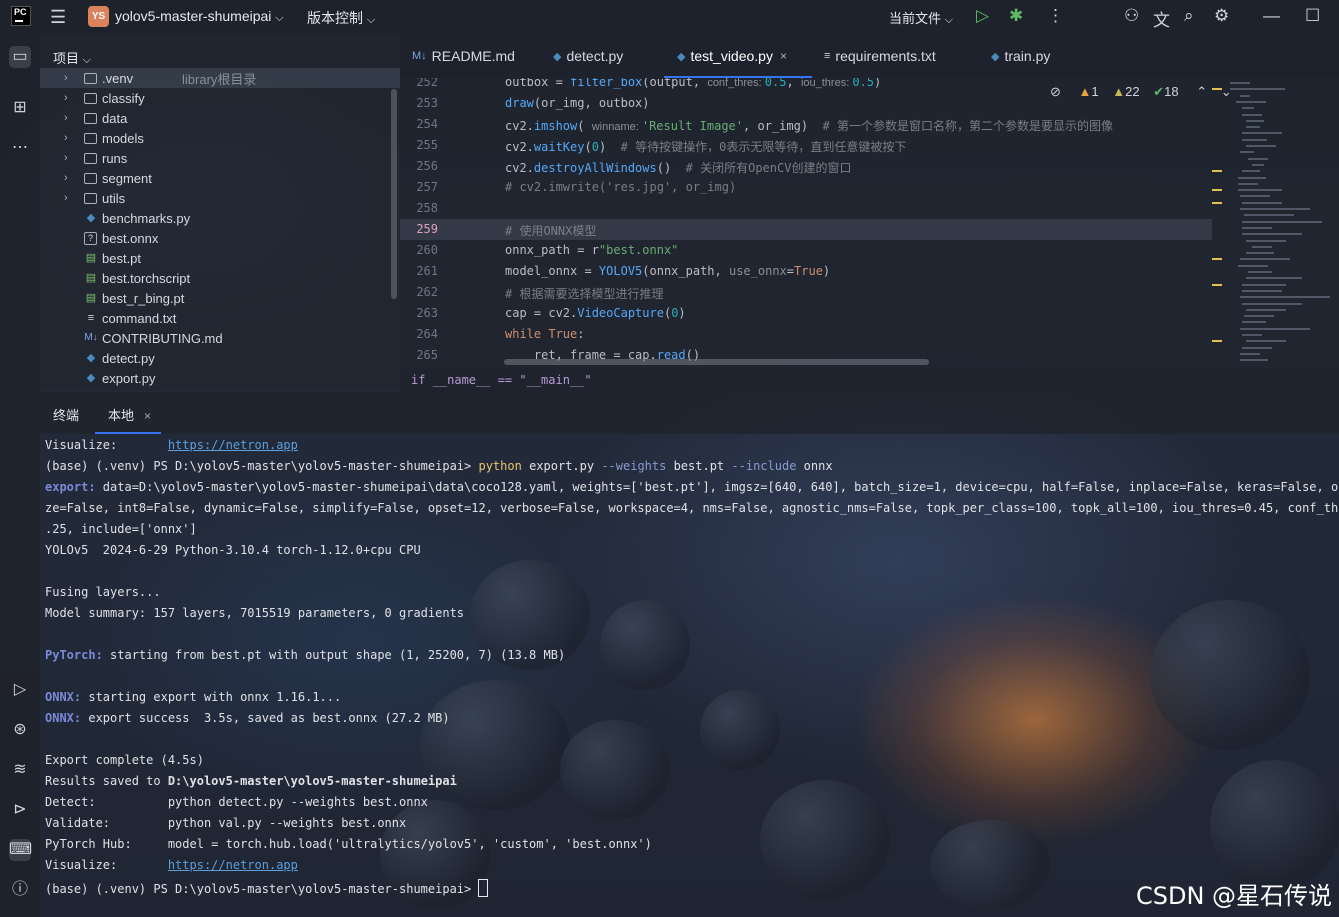 Image resolution: width=1339 pixels, height=917 pixels. Describe the element at coordinates (20, 770) in the screenshot. I see `layers-icon: ≋` at that location.